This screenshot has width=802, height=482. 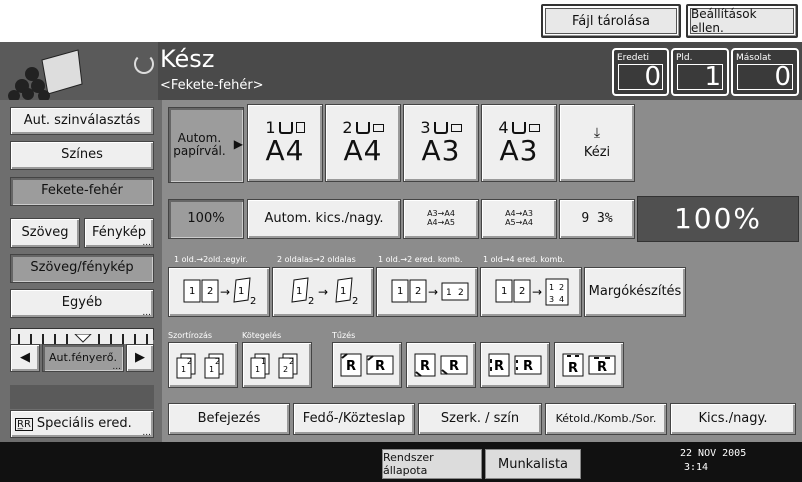 What do you see at coordinates (262, 335) in the screenshot?
I see `stack-label: Kötegelés` at bounding box center [262, 335].